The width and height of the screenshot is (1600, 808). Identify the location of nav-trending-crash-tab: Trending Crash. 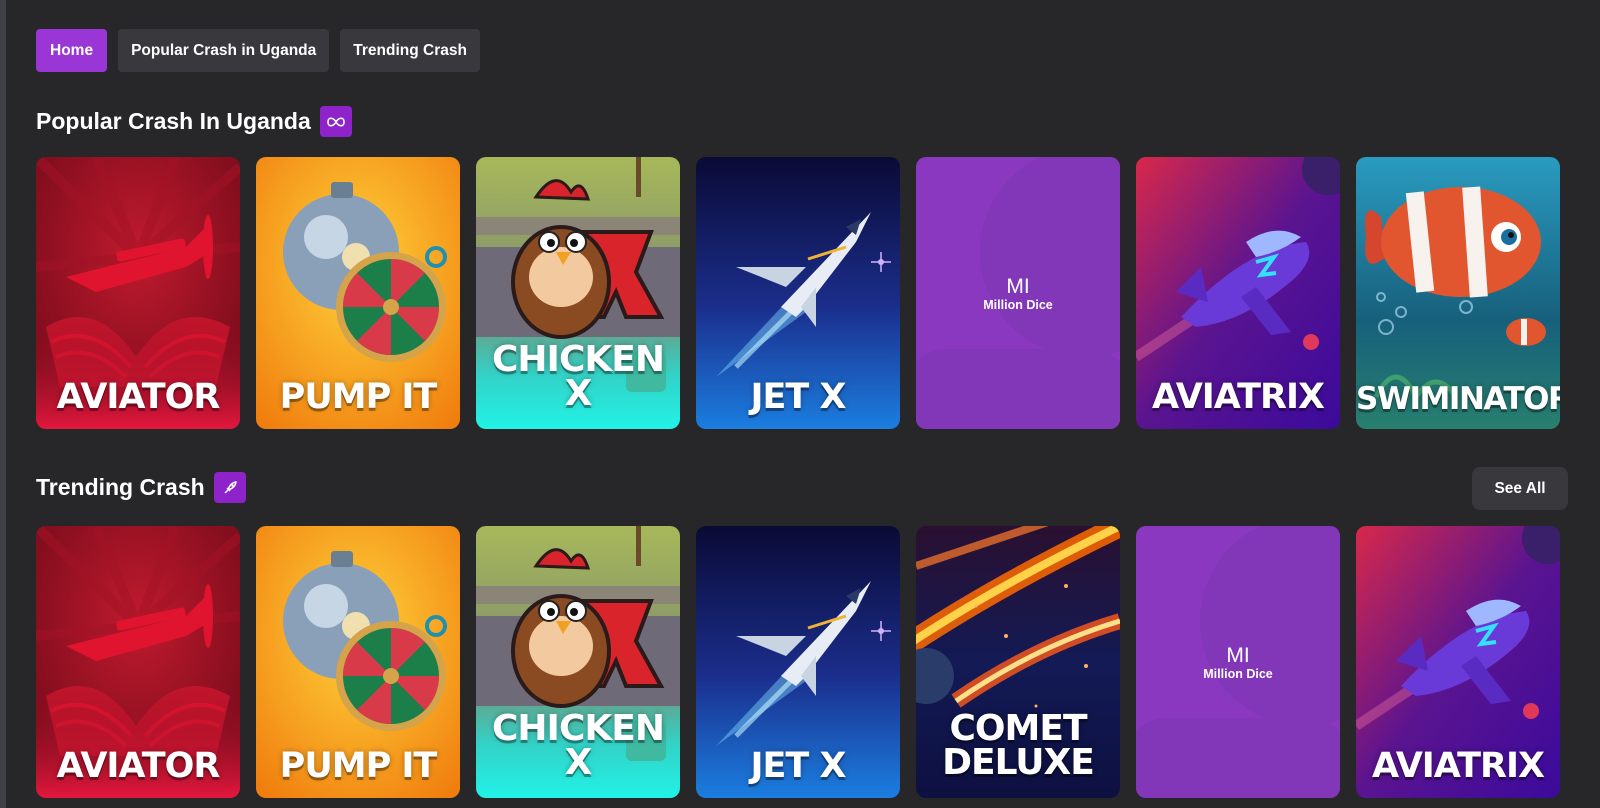
(410, 50).